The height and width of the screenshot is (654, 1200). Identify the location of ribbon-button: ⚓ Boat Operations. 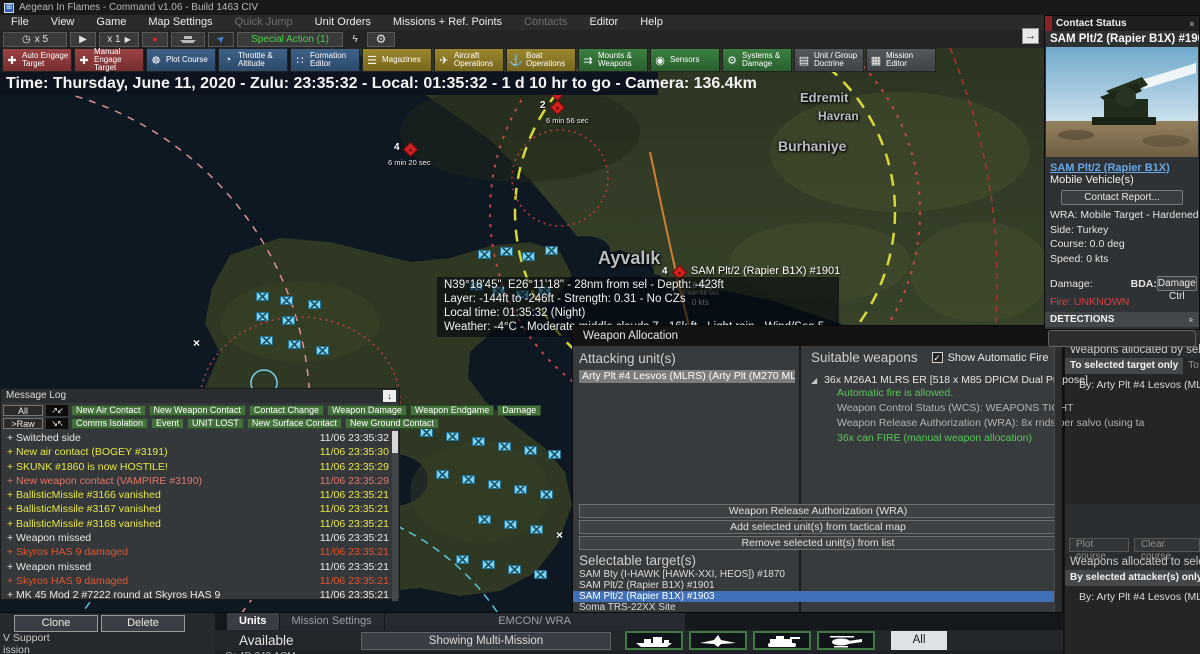
(541, 60).